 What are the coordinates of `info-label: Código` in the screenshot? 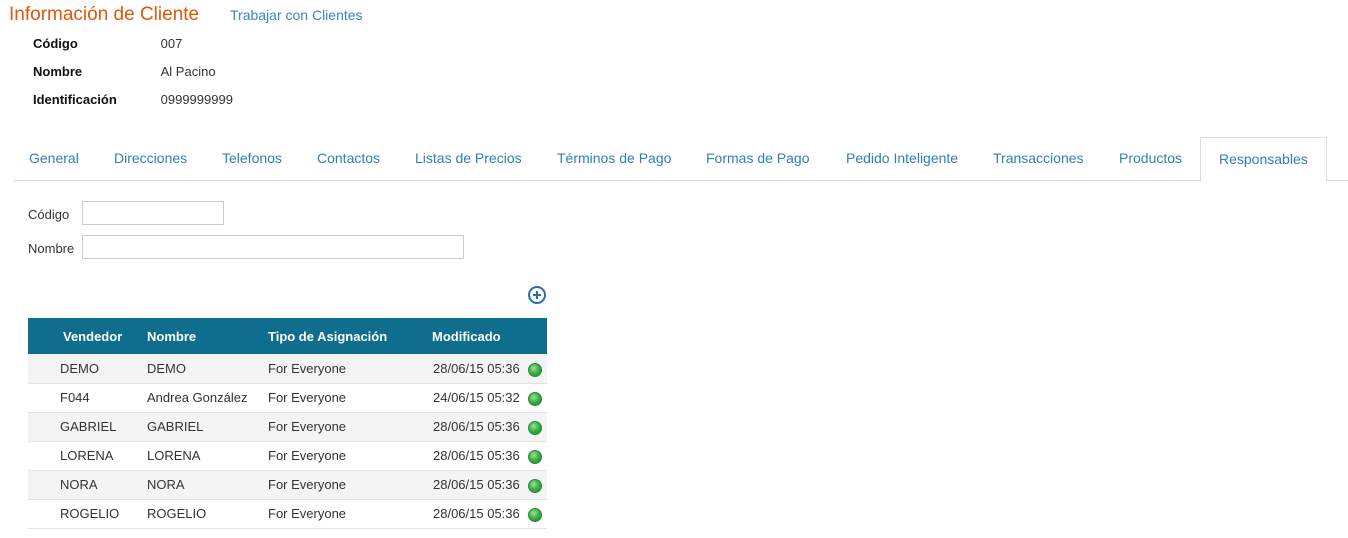 It's located at (55, 43).